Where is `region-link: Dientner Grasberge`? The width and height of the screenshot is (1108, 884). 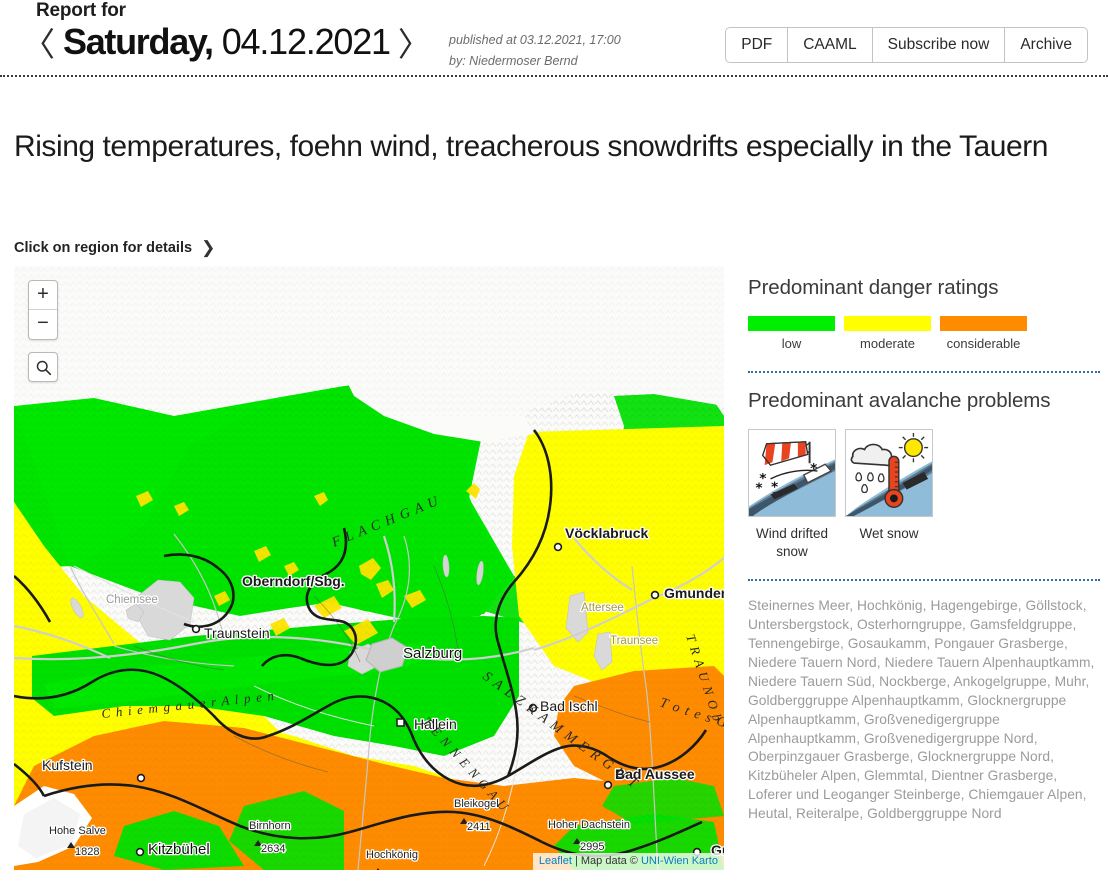 region-link: Dientner Grasberge is located at coordinates (992, 775).